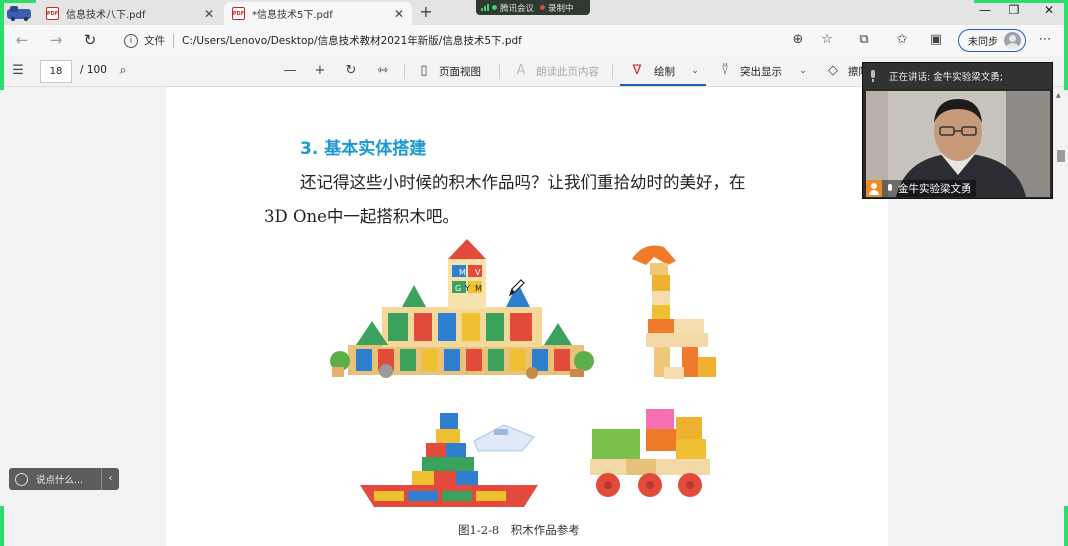  Describe the element at coordinates (567, 72) in the screenshot. I see `read-aloud-button: 朗读此页内容` at that location.